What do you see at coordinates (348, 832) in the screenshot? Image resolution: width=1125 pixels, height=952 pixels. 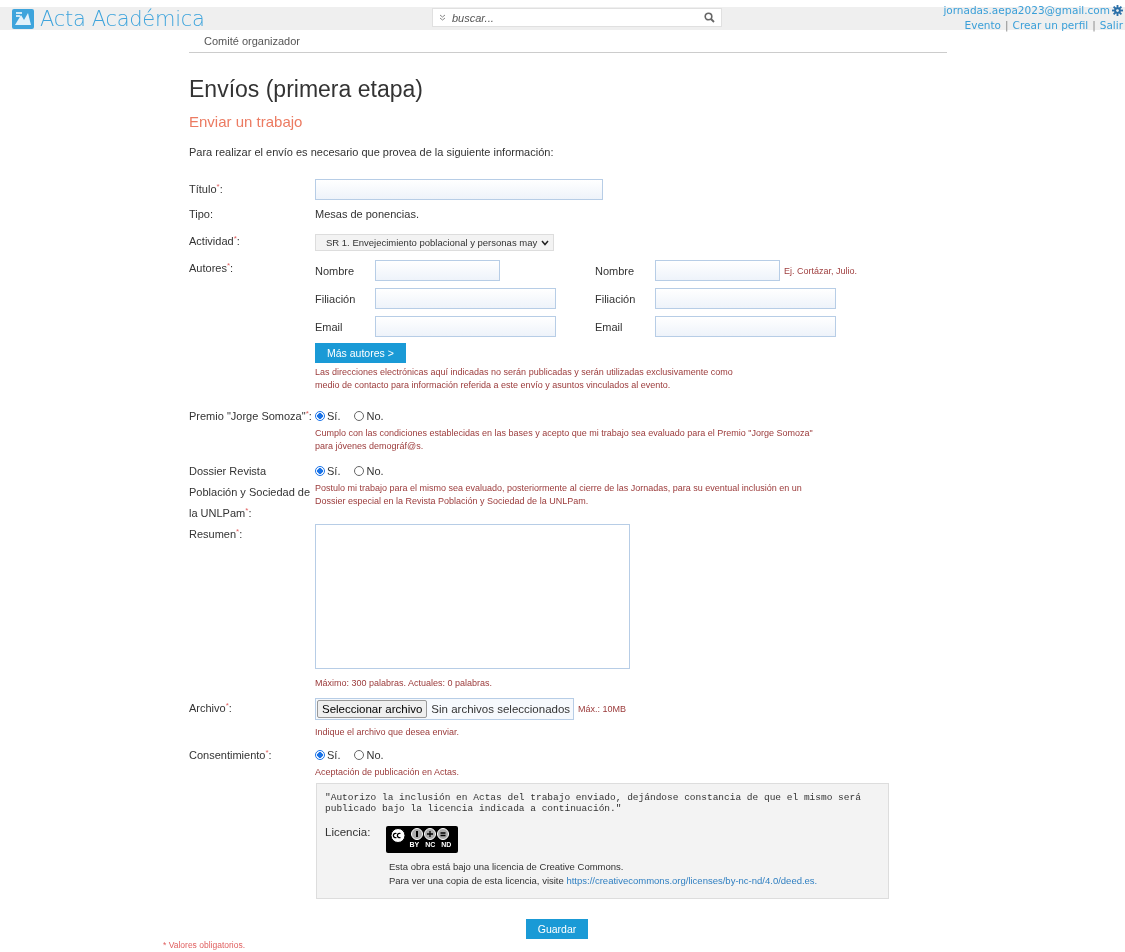 I see `license-label: Licencia:` at bounding box center [348, 832].